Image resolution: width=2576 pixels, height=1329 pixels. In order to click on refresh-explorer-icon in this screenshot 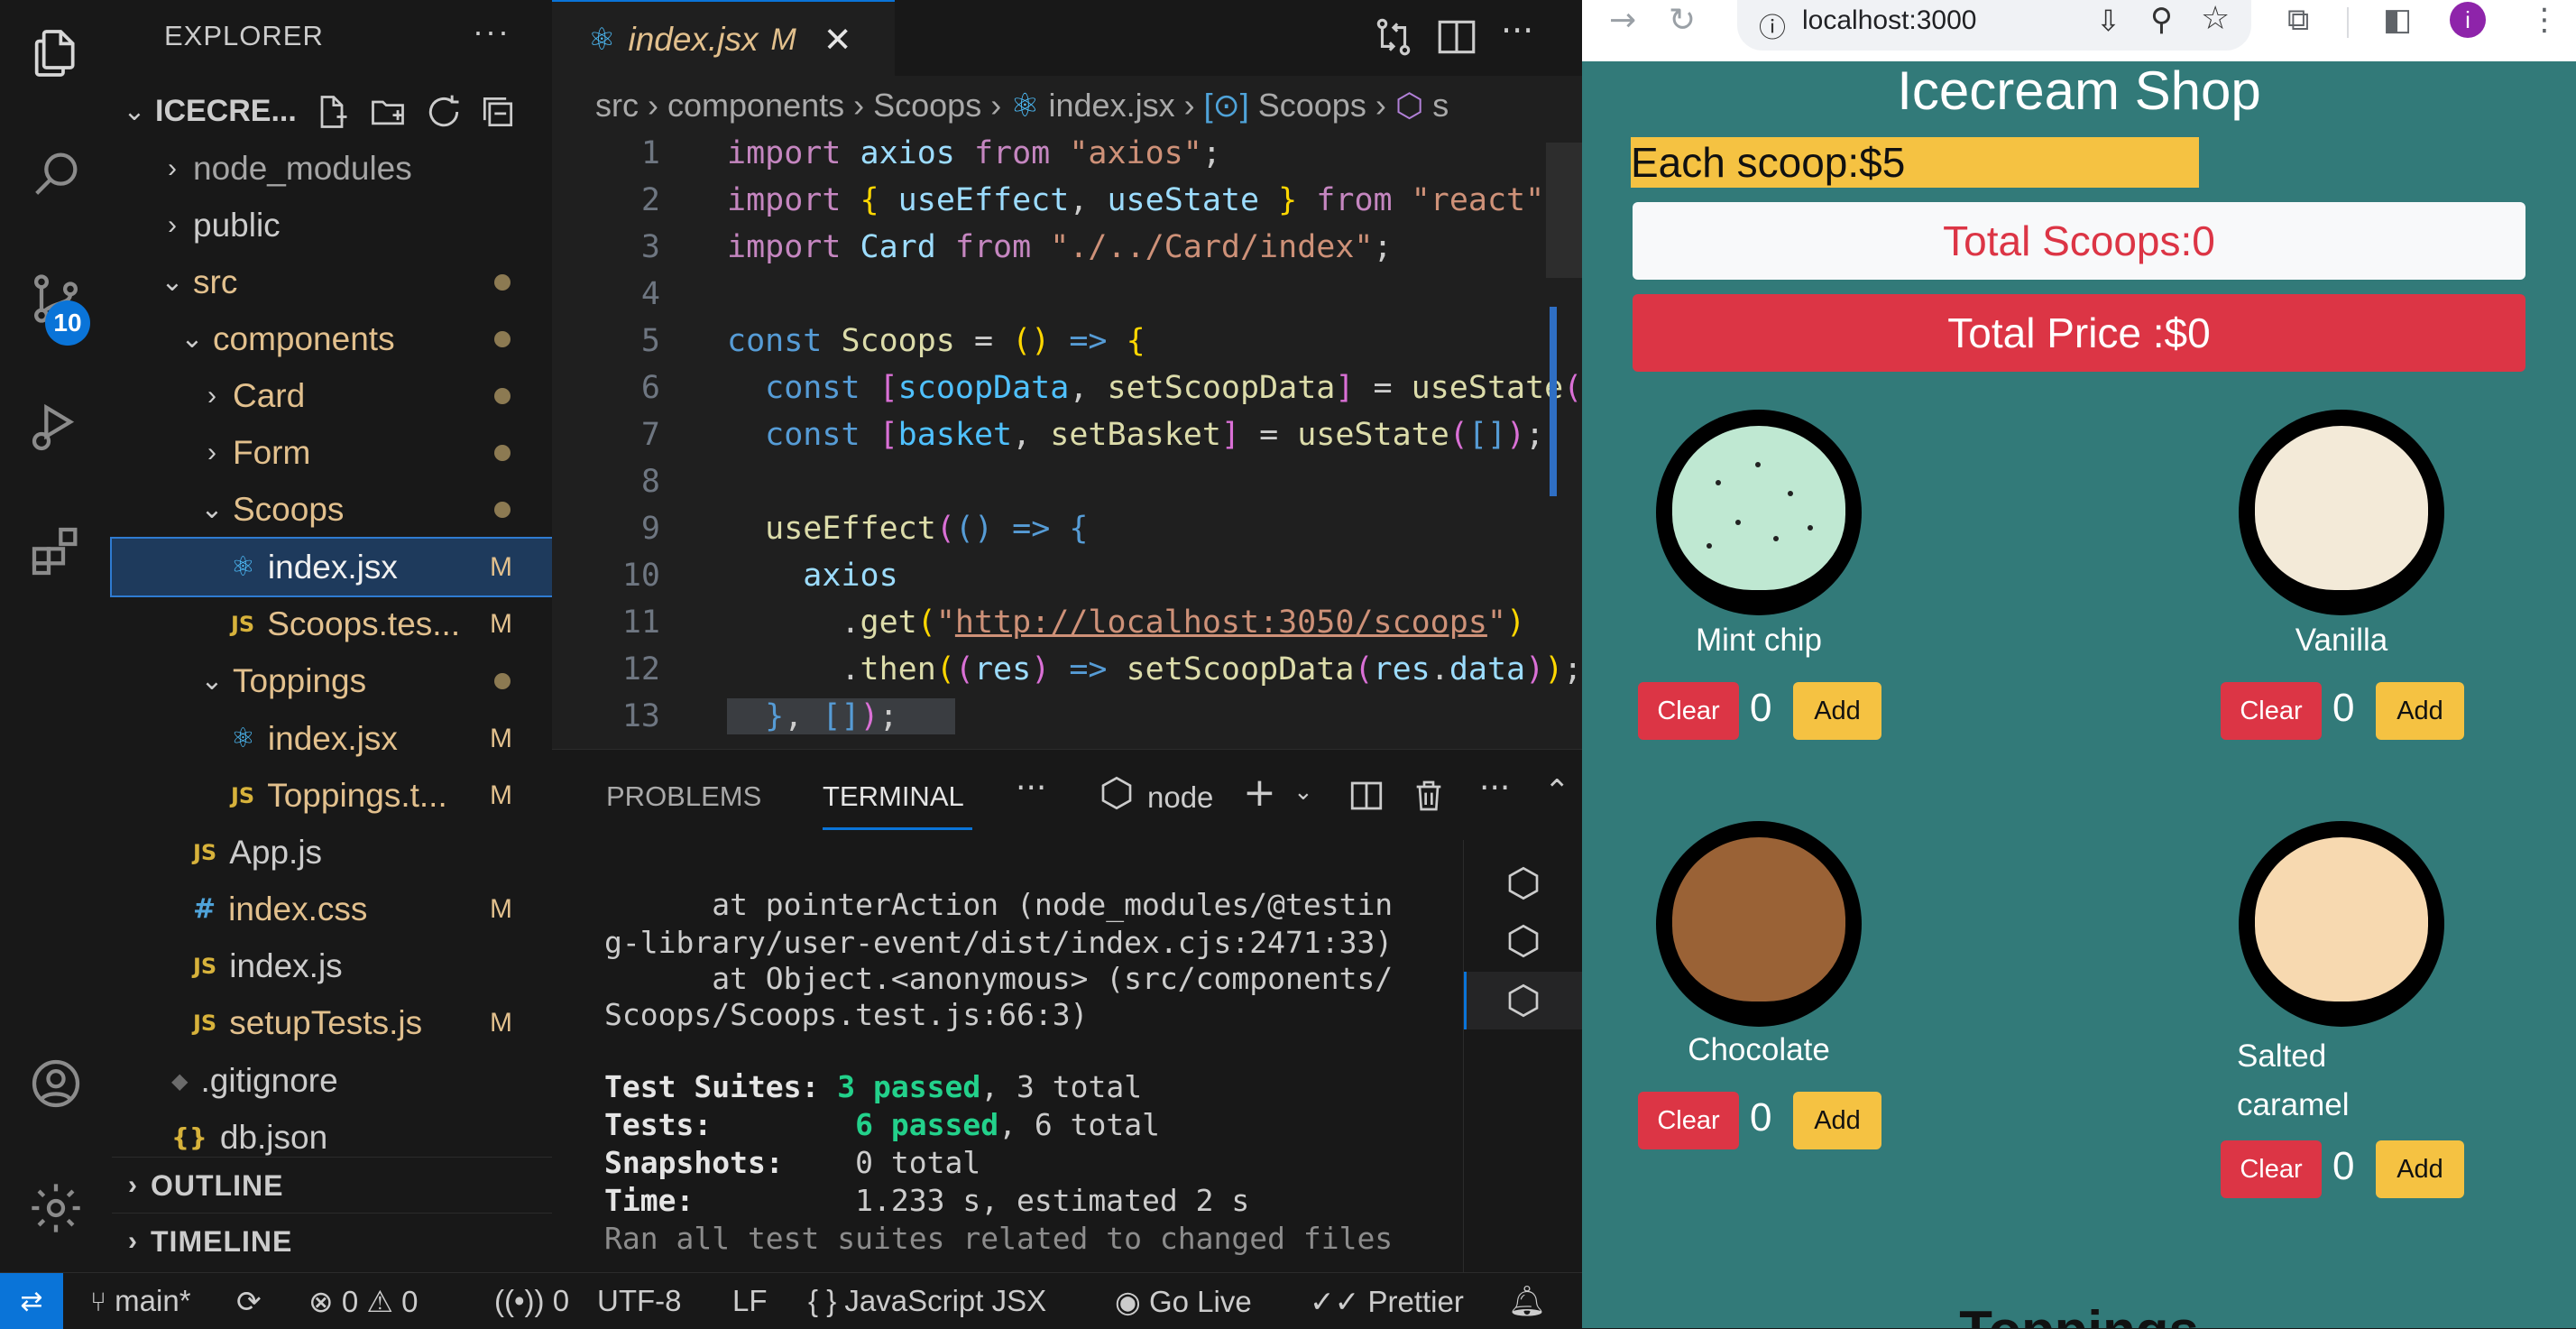, I will do `click(444, 116)`.